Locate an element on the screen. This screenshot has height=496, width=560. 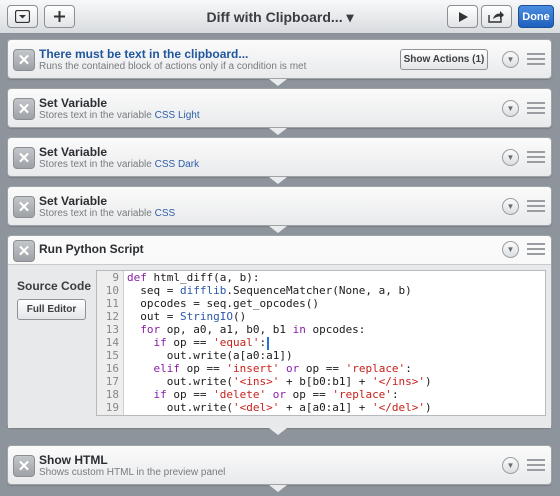
variable-name: CSS Light is located at coordinates (177, 115).